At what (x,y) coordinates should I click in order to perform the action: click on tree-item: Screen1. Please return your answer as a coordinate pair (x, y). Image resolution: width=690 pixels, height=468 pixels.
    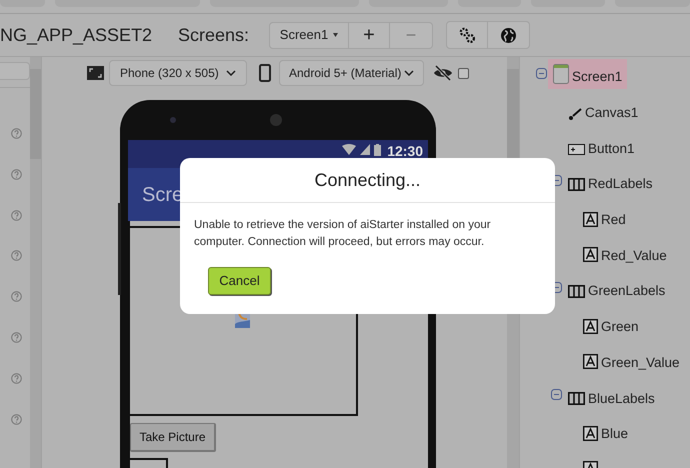
    Looking at the image, I should click on (588, 73).